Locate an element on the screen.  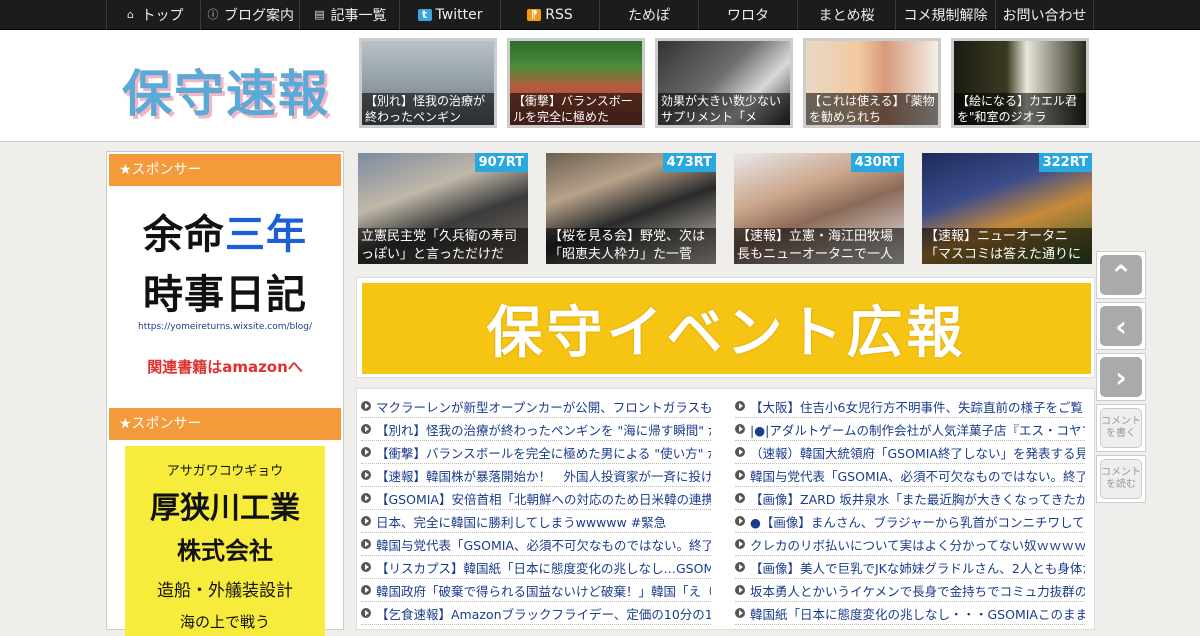
list-item: 【画像】ZARD 坂井泉水「また最近胸が大きくなってきたかも is located at coordinates (910, 498).